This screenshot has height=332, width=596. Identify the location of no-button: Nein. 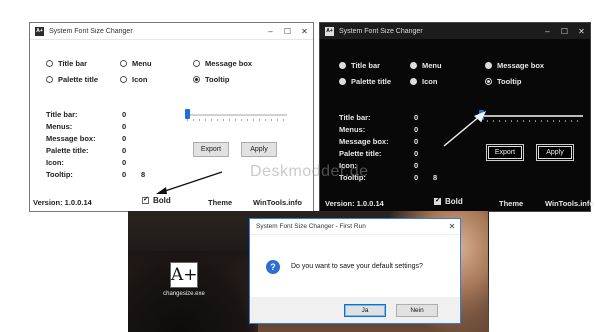
(417, 310).